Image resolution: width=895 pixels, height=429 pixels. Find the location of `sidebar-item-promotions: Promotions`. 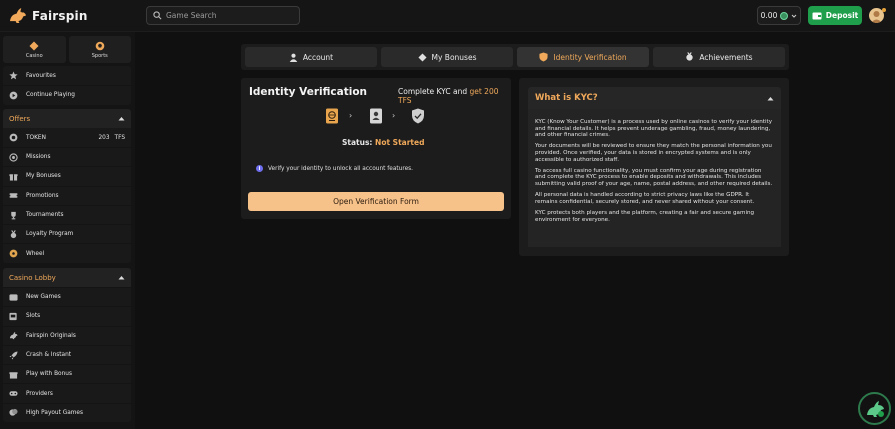

sidebar-item-promotions: Promotions is located at coordinates (67, 195).